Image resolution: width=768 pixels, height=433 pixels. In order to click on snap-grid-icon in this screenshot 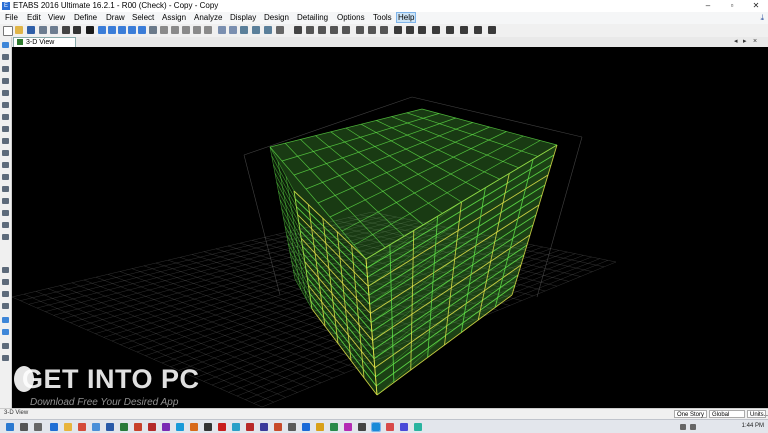, I will do `click(5, 332)`.